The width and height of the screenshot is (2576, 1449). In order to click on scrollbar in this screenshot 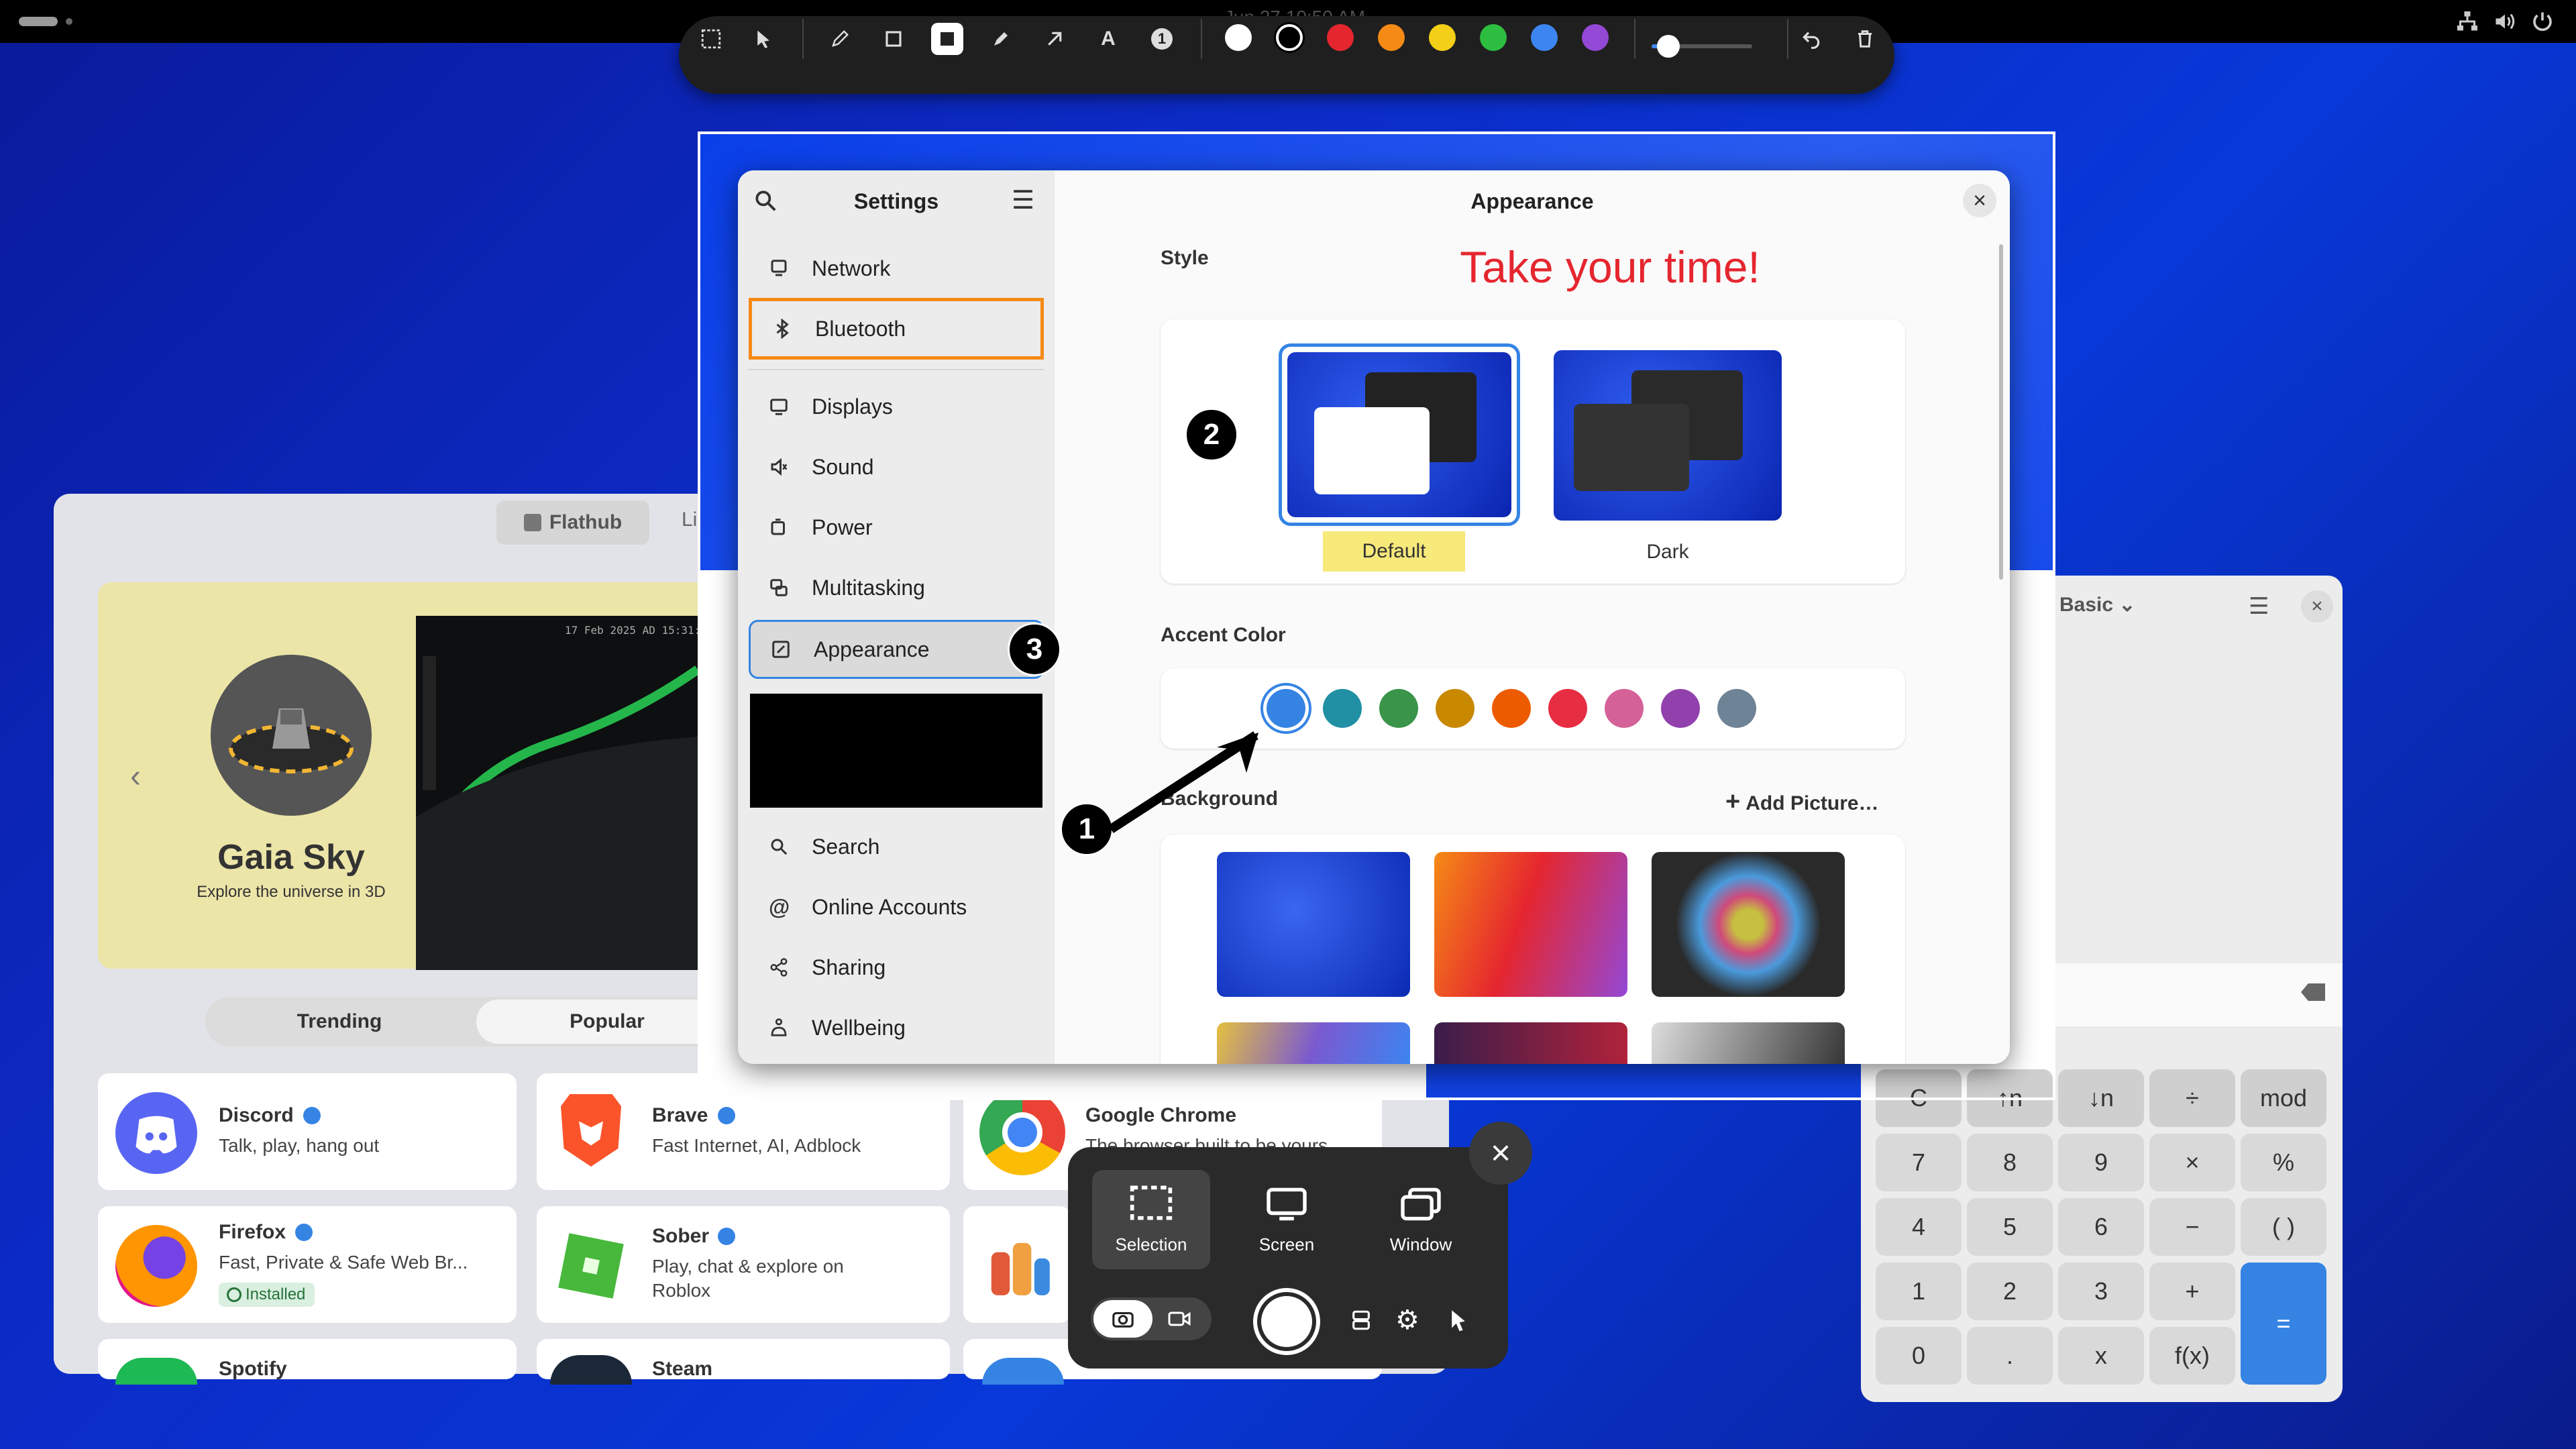, I will do `click(2001, 412)`.